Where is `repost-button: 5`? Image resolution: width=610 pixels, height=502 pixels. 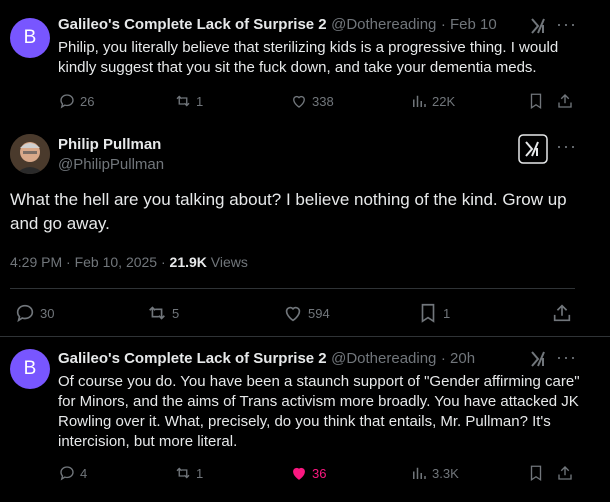 repost-button: 5 is located at coordinates (162, 313).